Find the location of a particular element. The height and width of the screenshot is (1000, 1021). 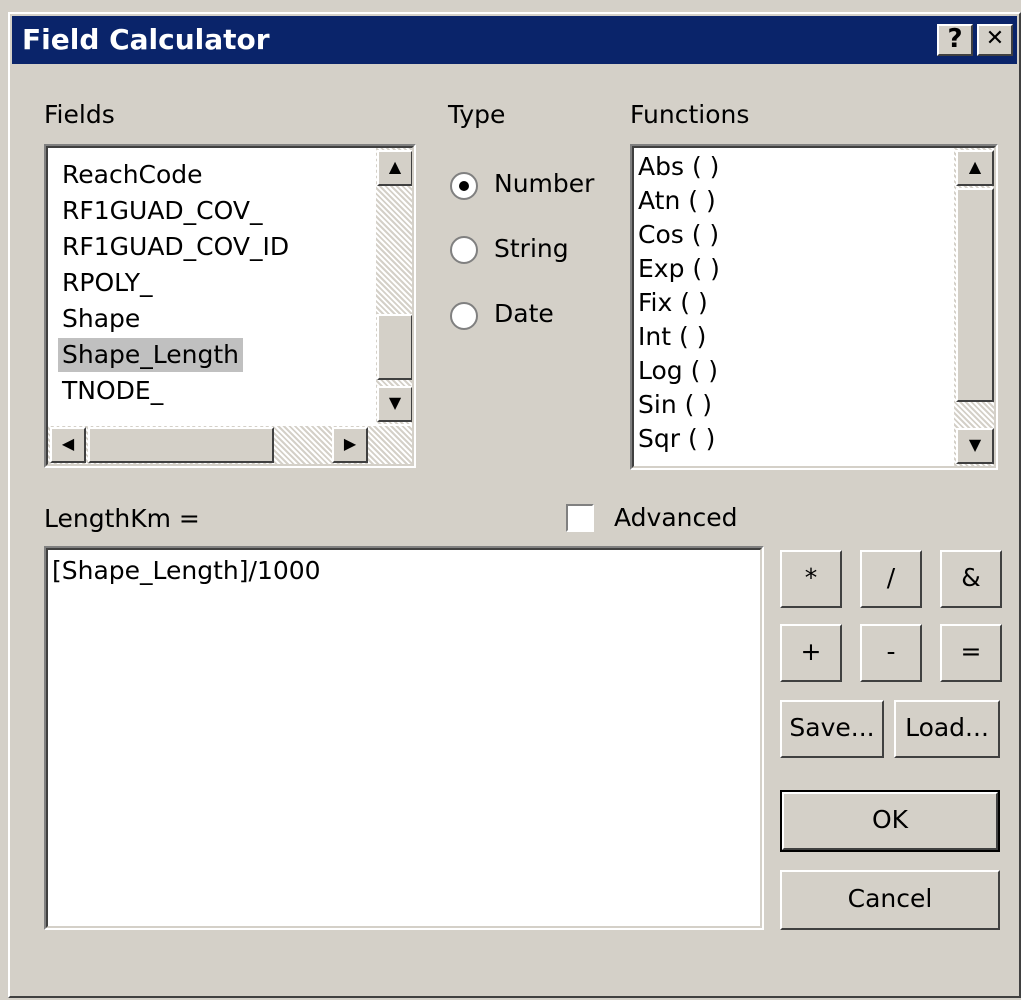

advanced-checkbox is located at coordinates (580, 518).